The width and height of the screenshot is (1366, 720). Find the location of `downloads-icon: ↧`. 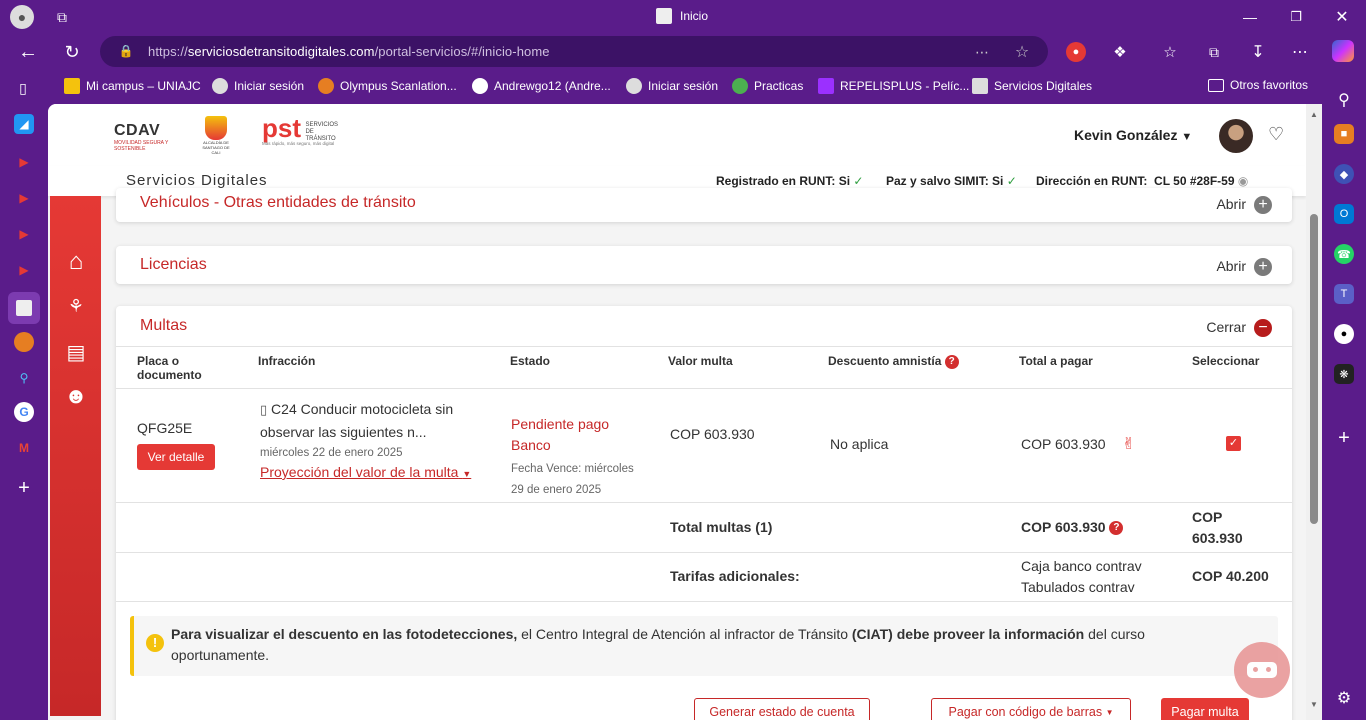

downloads-icon: ↧ is located at coordinates (1258, 52).